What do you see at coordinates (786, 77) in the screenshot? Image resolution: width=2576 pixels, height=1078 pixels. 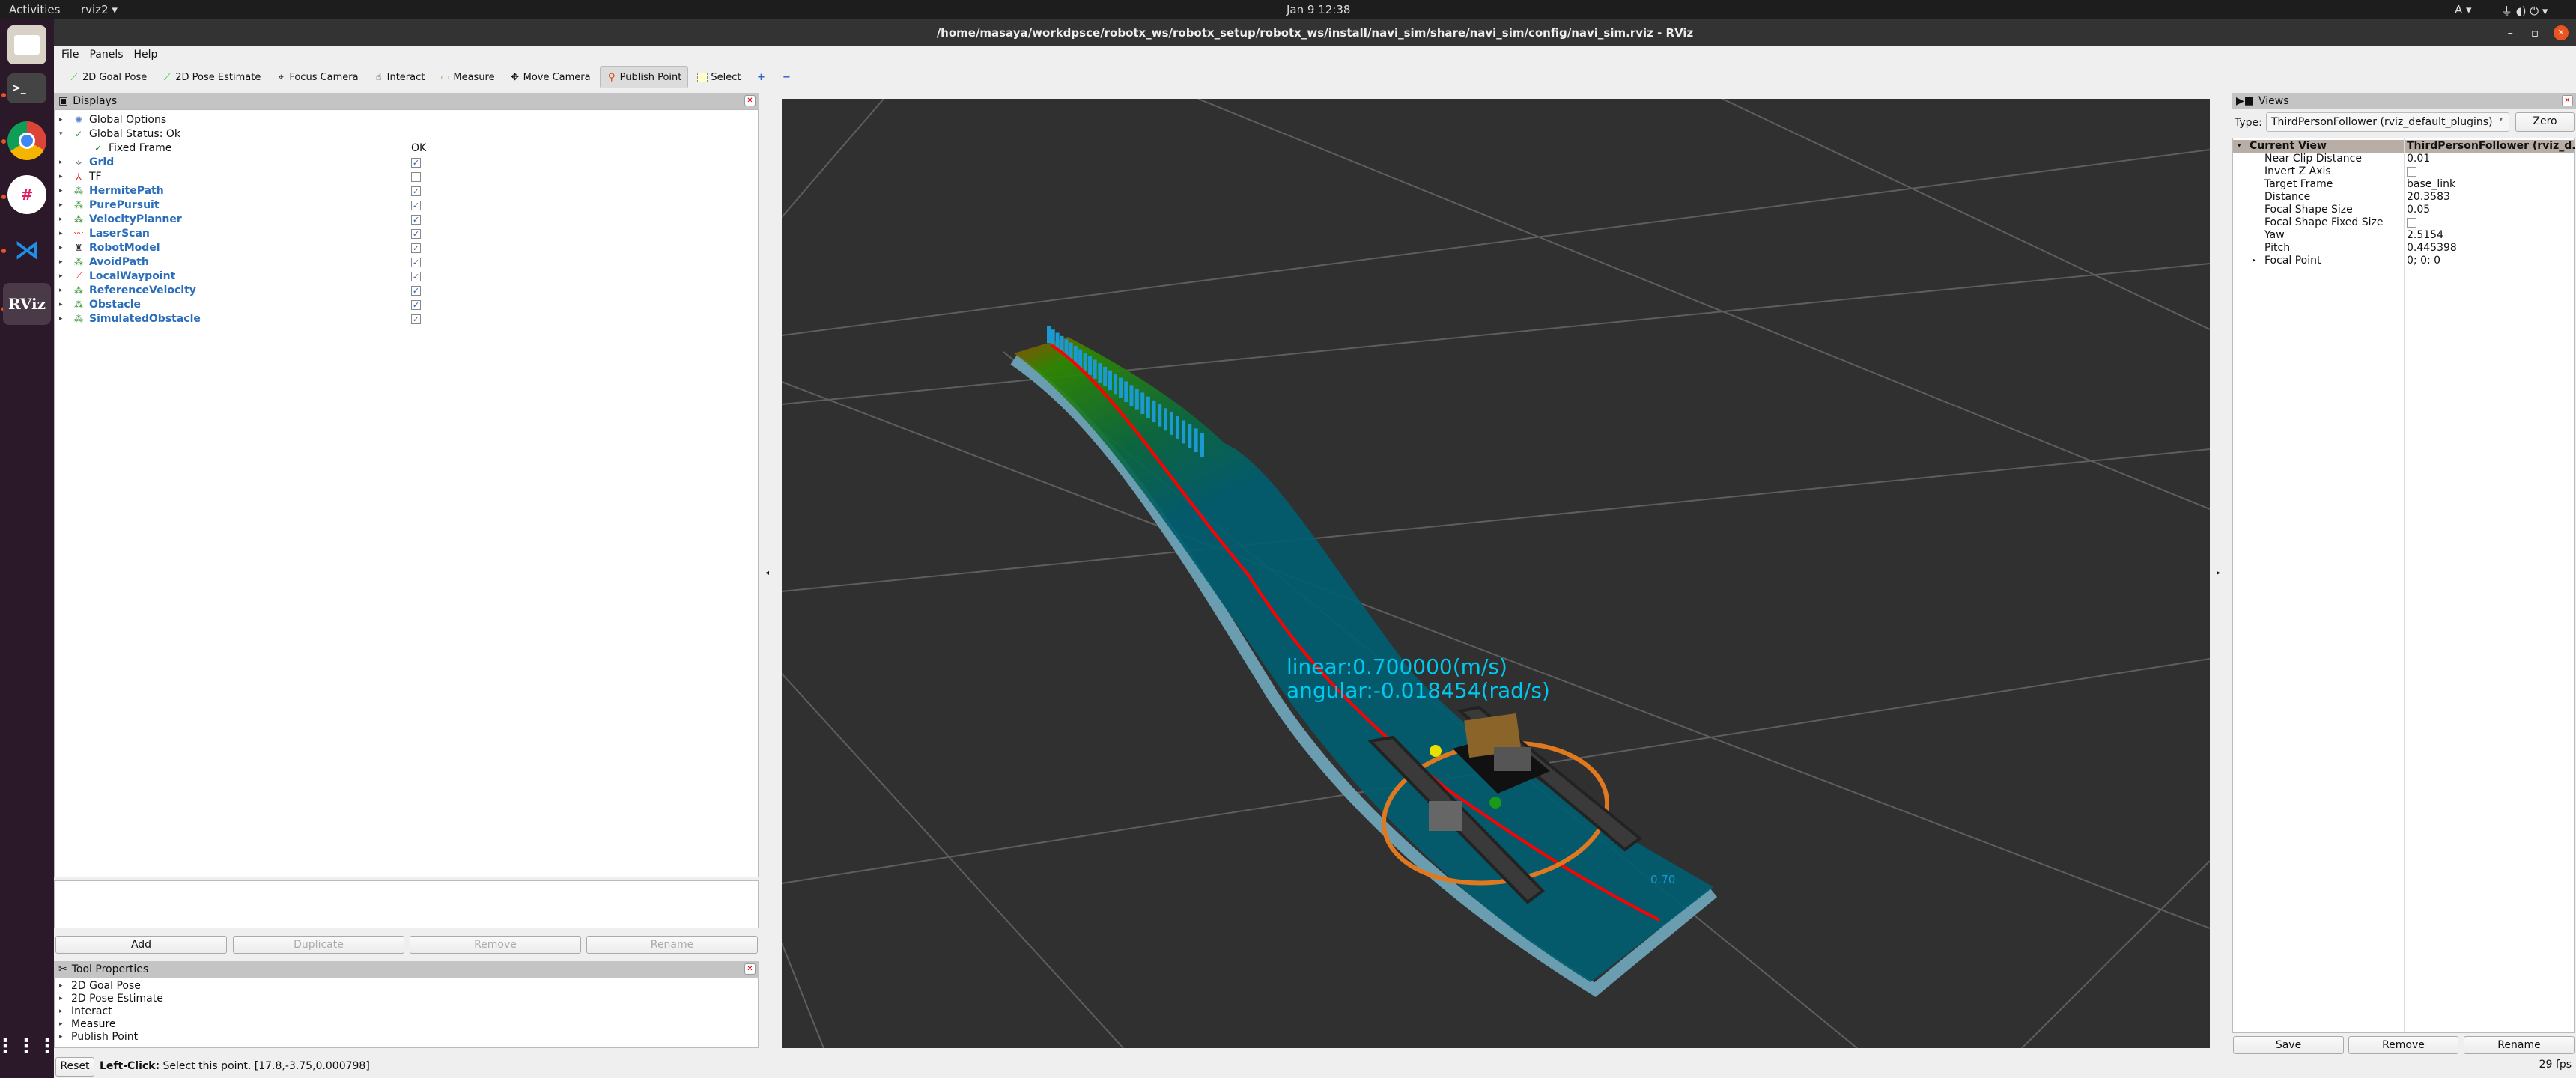 I see `remove-tool-button: −` at bounding box center [786, 77].